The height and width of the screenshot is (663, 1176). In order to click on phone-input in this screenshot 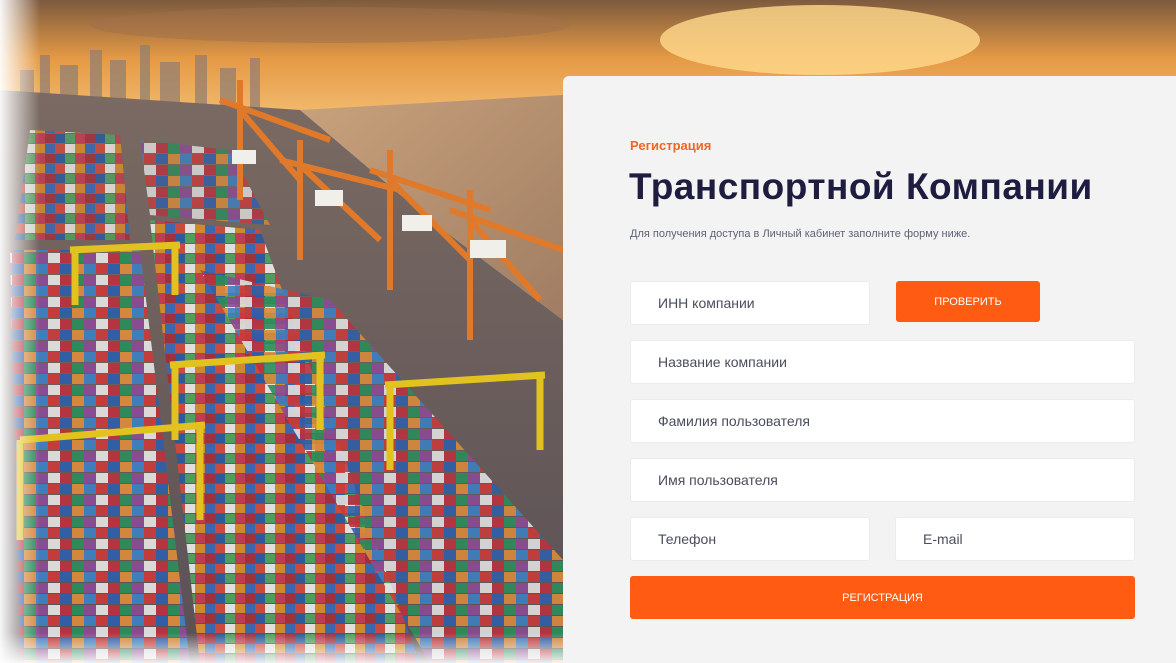, I will do `click(750, 539)`.